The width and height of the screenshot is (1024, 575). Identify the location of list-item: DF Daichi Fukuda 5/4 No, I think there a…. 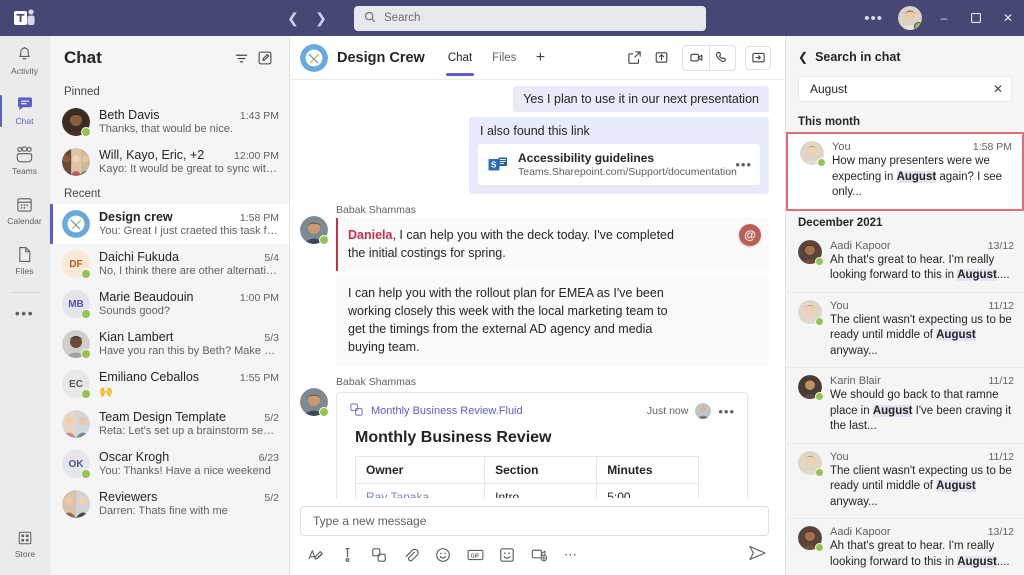
(169, 264).